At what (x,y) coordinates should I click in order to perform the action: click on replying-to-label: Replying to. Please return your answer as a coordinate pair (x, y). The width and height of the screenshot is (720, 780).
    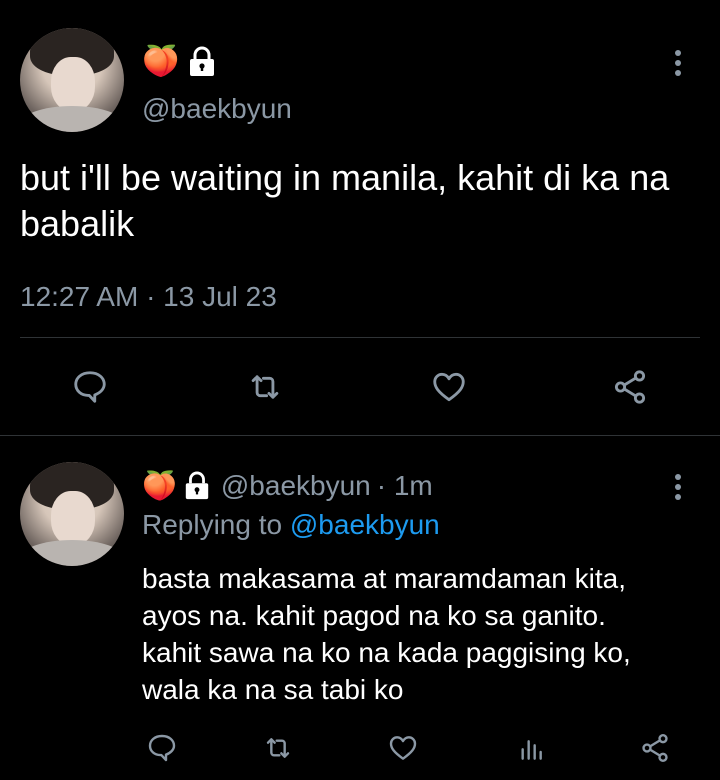
    Looking at the image, I should click on (212, 524).